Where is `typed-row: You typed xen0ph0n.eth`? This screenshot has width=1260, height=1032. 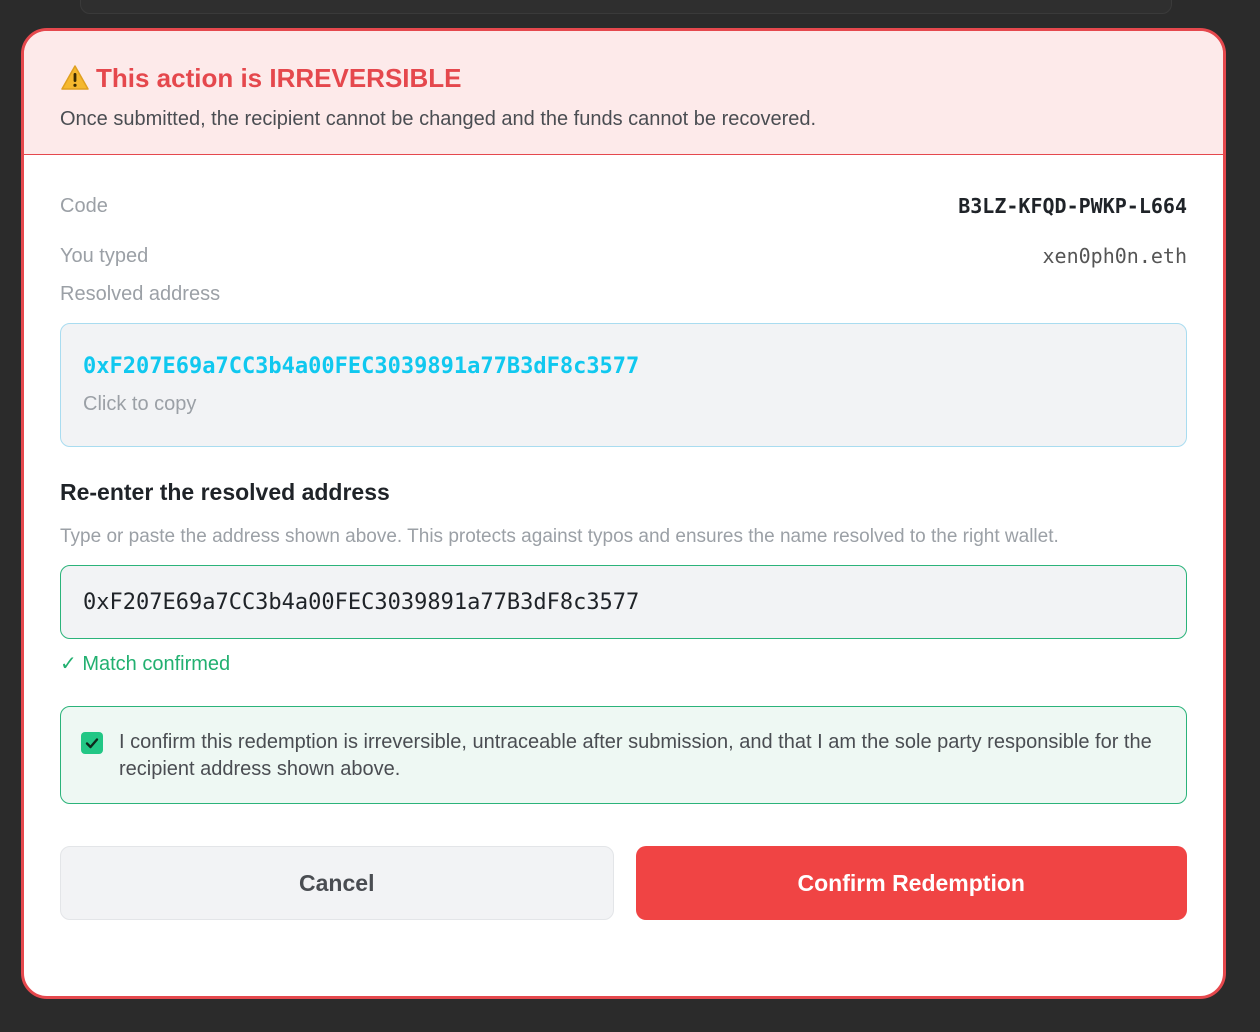
typed-row: You typed xen0ph0n.eth is located at coordinates (623, 256).